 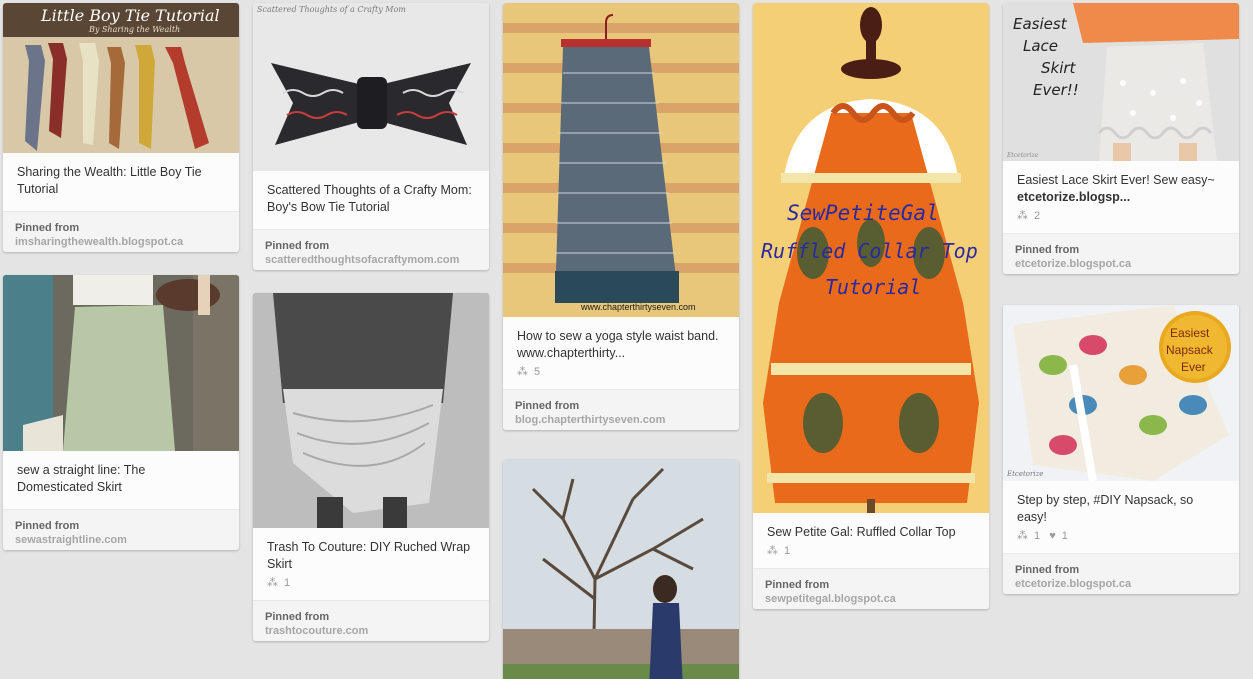 What do you see at coordinates (371, 631) in the screenshot?
I see `source-domain-link: trashtocouture.com` at bounding box center [371, 631].